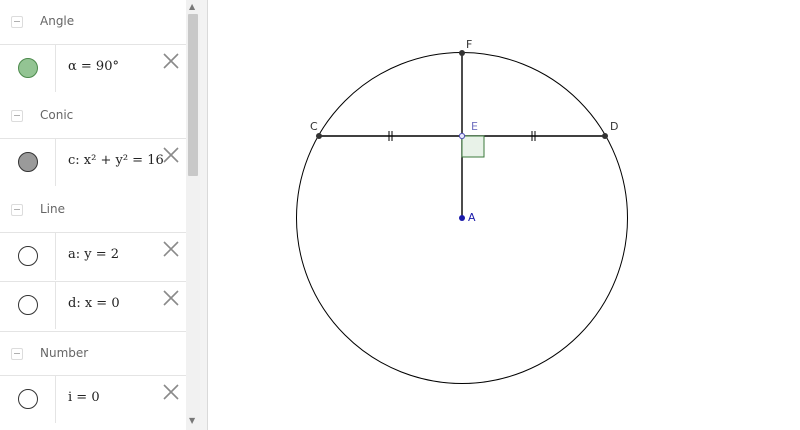  I want to click on algebra-item-d: d: x = 0, so click(93, 305).